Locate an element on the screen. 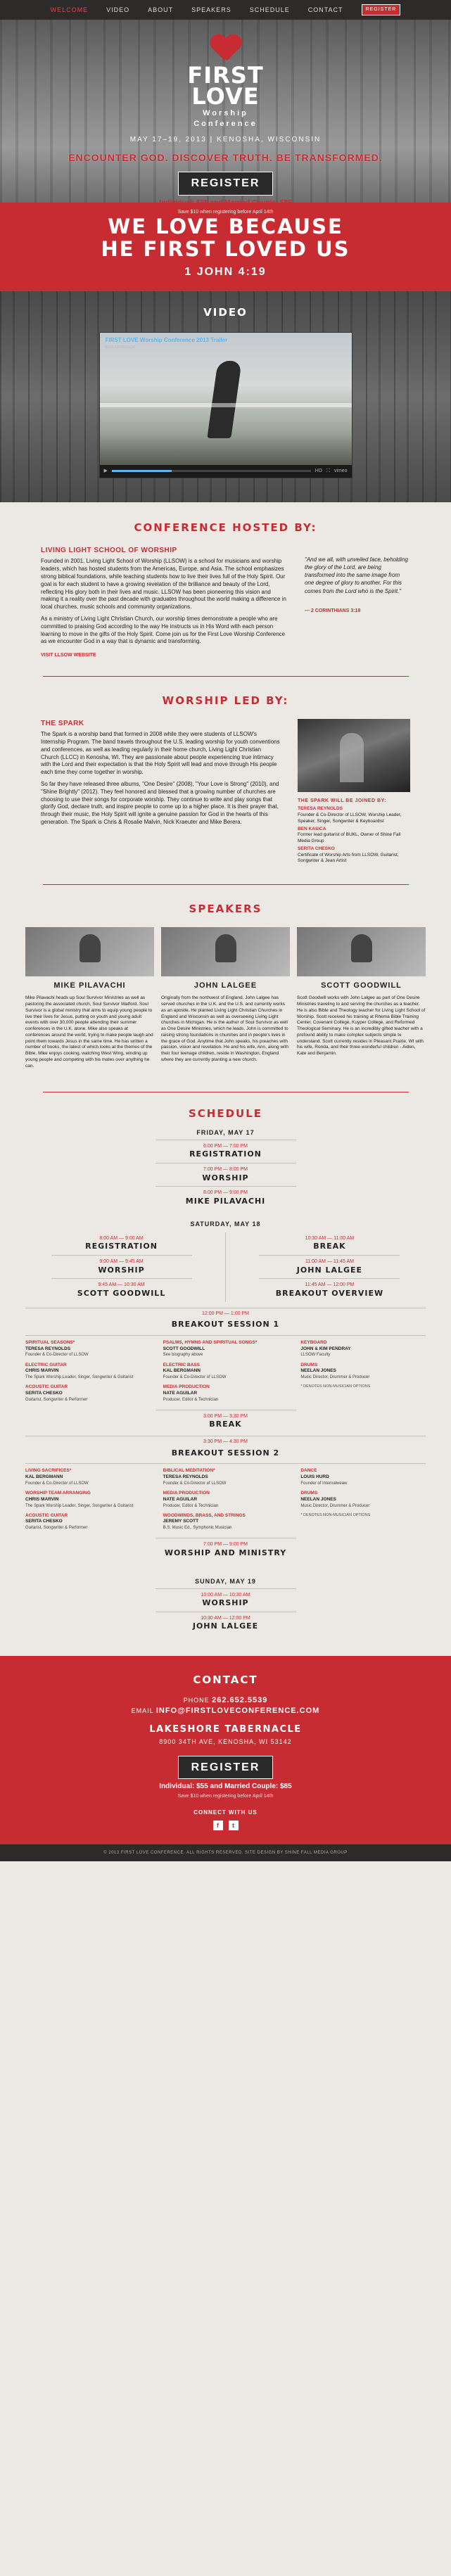  video-title: VIDEO is located at coordinates (225, 312).